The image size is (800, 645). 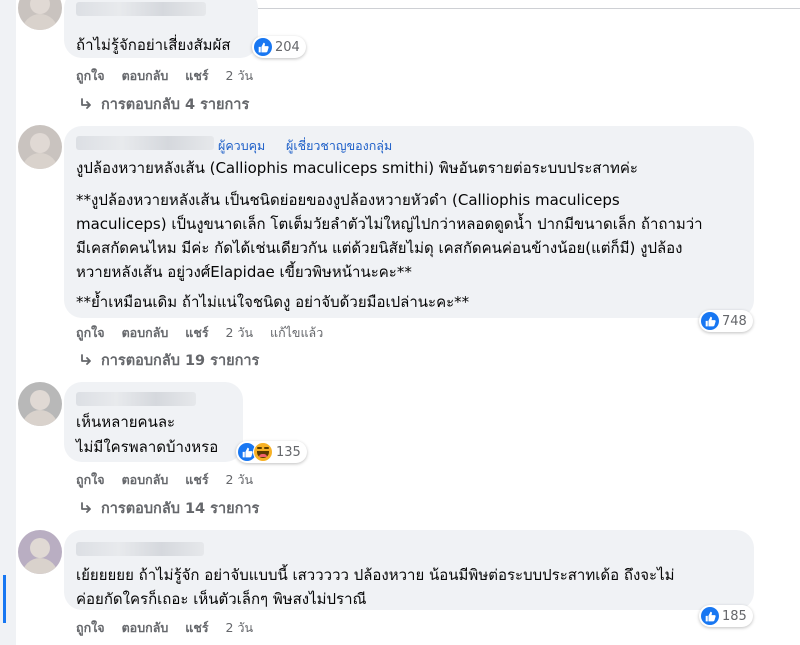 I want to click on replies-label: การตอบกลับ 14 รายการ, so click(x=180, y=509).